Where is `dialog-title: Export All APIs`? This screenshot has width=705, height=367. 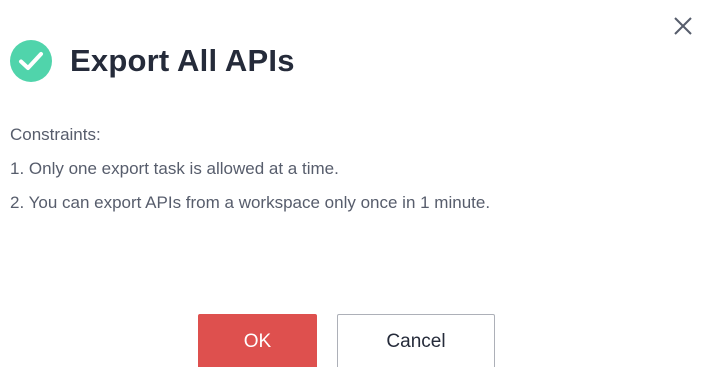
dialog-title: Export All APIs is located at coordinates (182, 60).